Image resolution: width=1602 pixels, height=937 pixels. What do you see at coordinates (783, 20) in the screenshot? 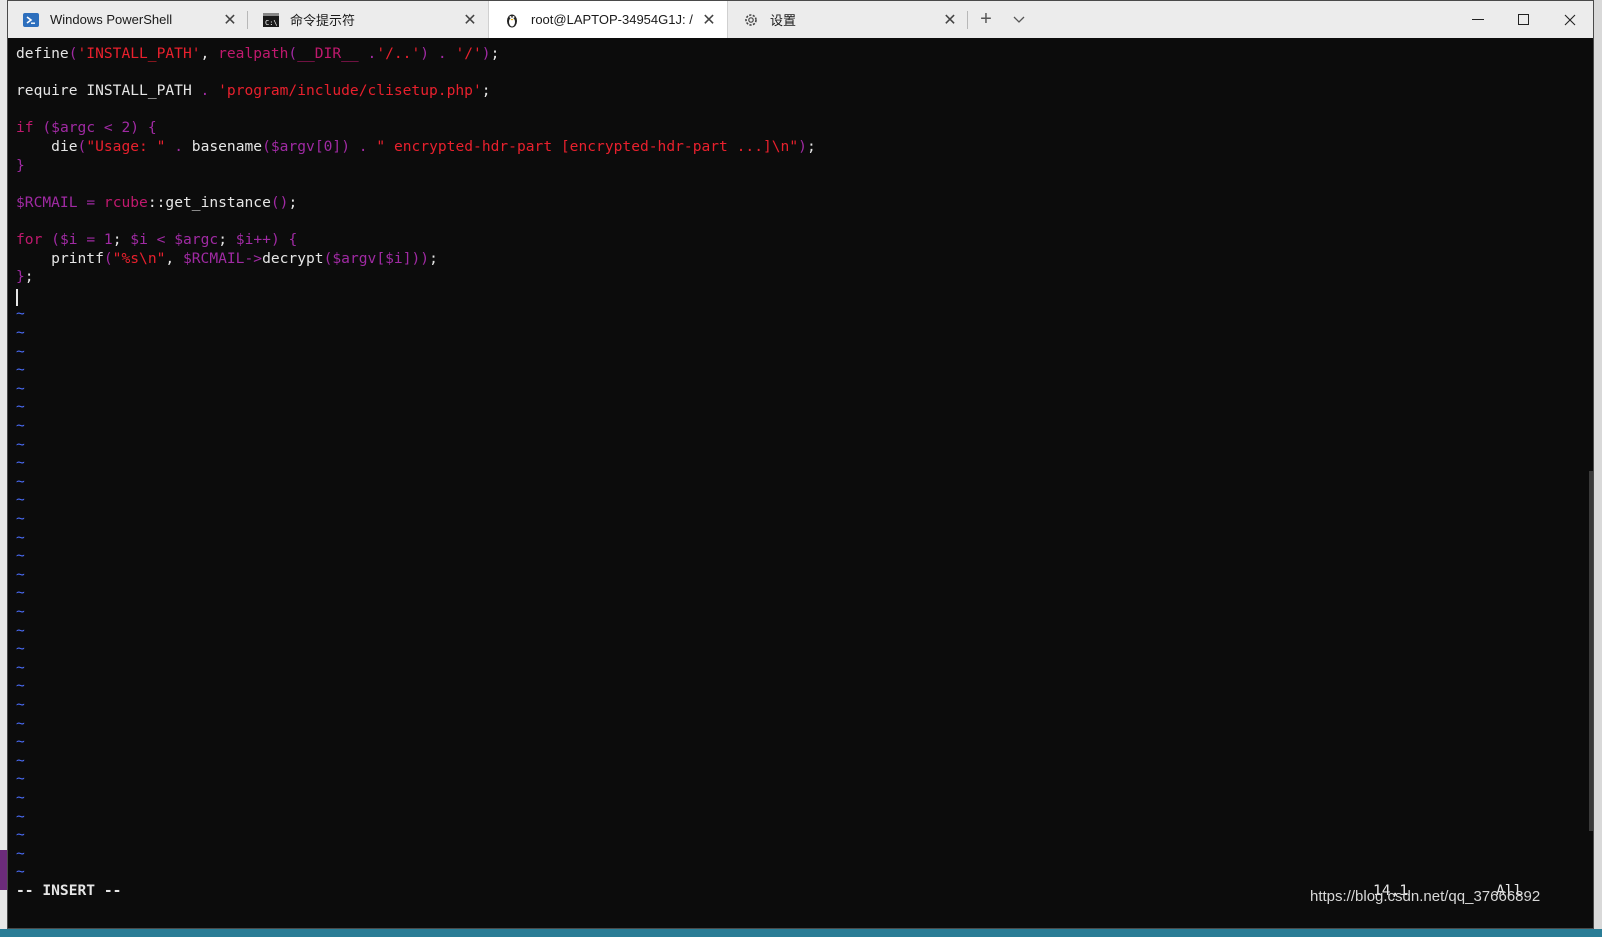
I see `tab-label: 设置` at bounding box center [783, 20].